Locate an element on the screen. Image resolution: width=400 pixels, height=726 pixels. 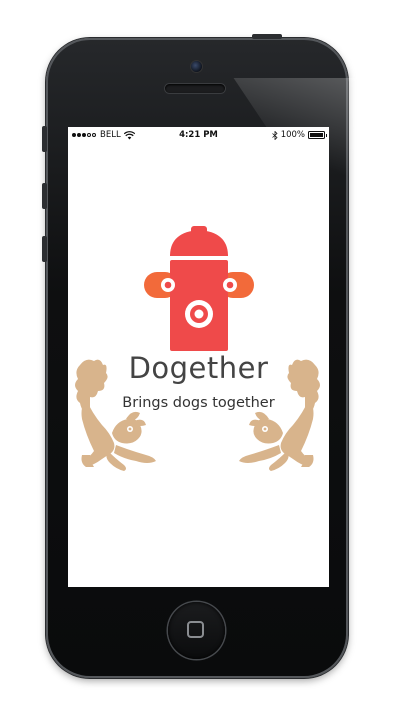
mute-switch is located at coordinates (44, 139).